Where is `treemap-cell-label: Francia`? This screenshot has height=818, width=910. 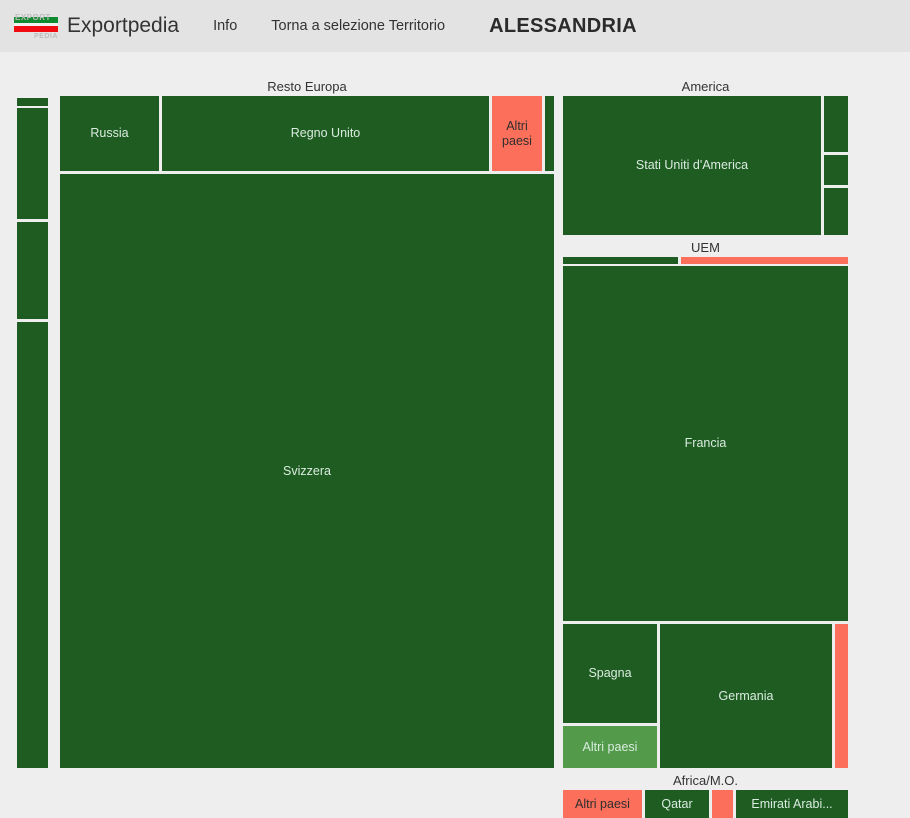 treemap-cell-label: Francia is located at coordinates (705, 443).